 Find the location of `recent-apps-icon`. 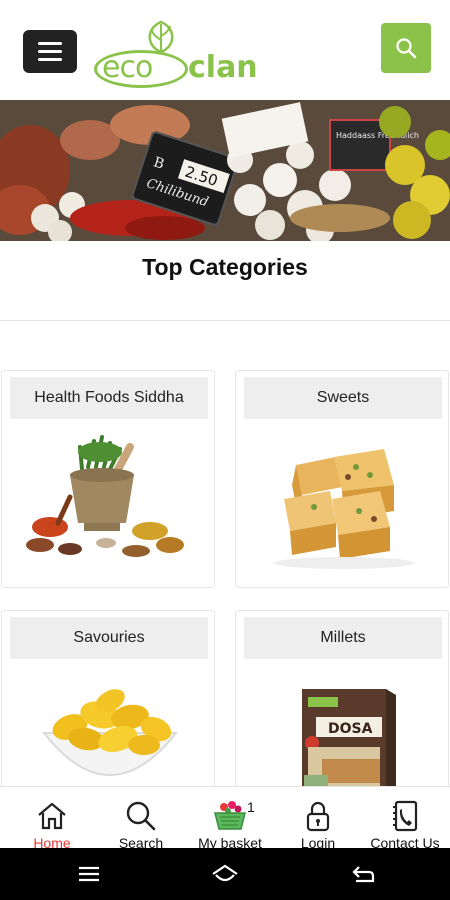

recent-apps-icon is located at coordinates (89, 874).